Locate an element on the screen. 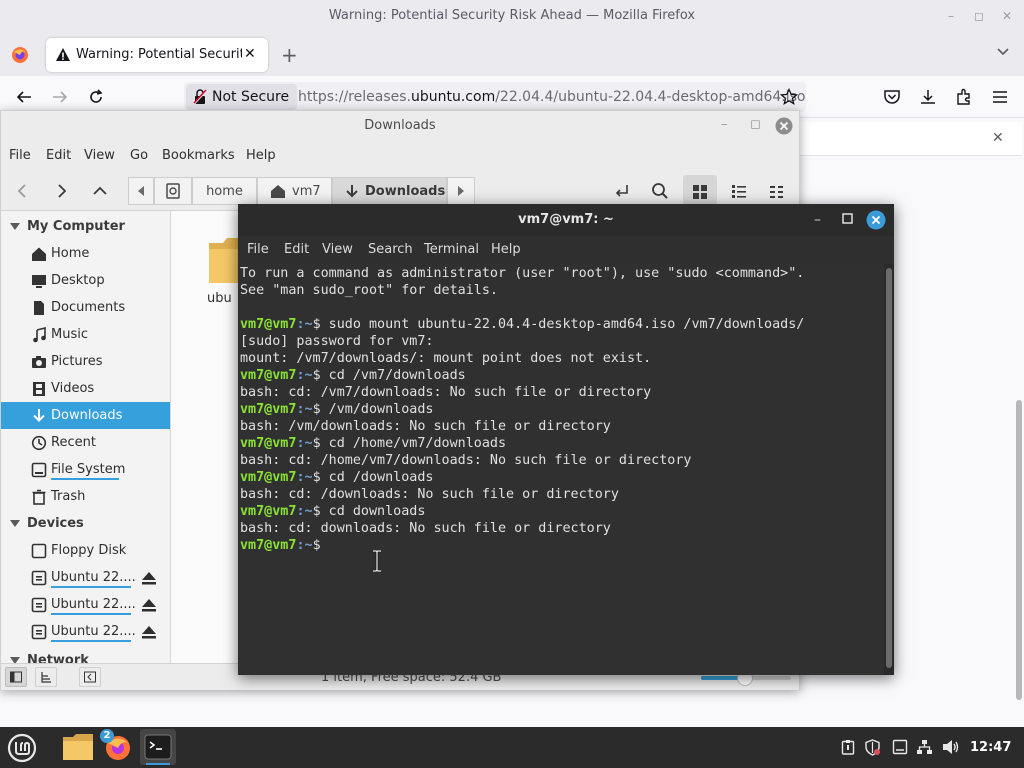 The image size is (1024, 768). terminal-menu-search: Search is located at coordinates (390, 250).